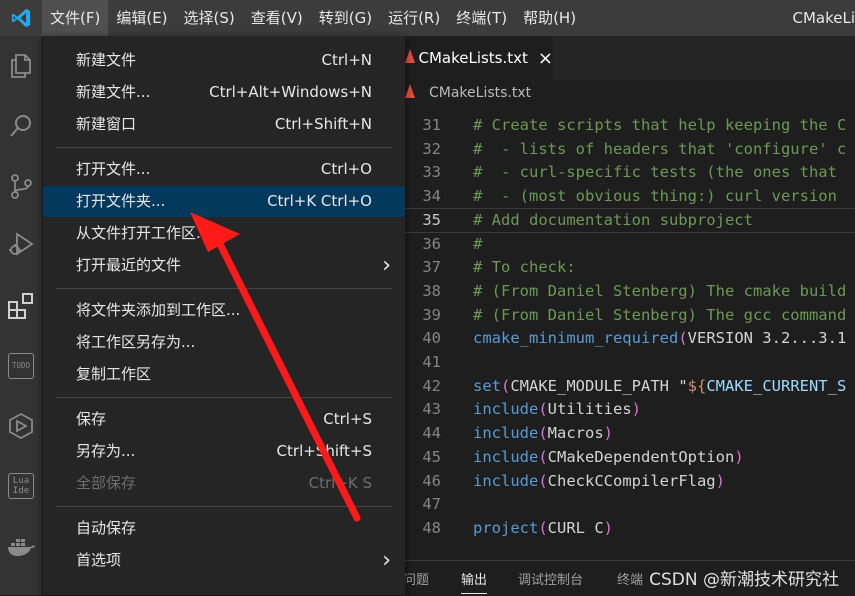 This screenshot has width=855, height=596. I want to click on panel-tab: 终端, so click(630, 578).